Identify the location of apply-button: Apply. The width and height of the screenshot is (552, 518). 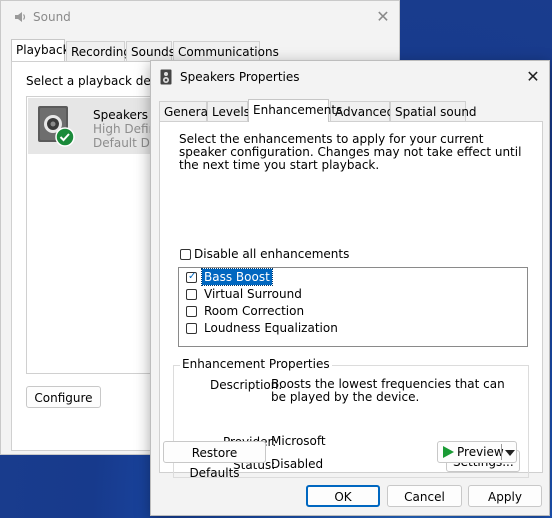
(505, 496).